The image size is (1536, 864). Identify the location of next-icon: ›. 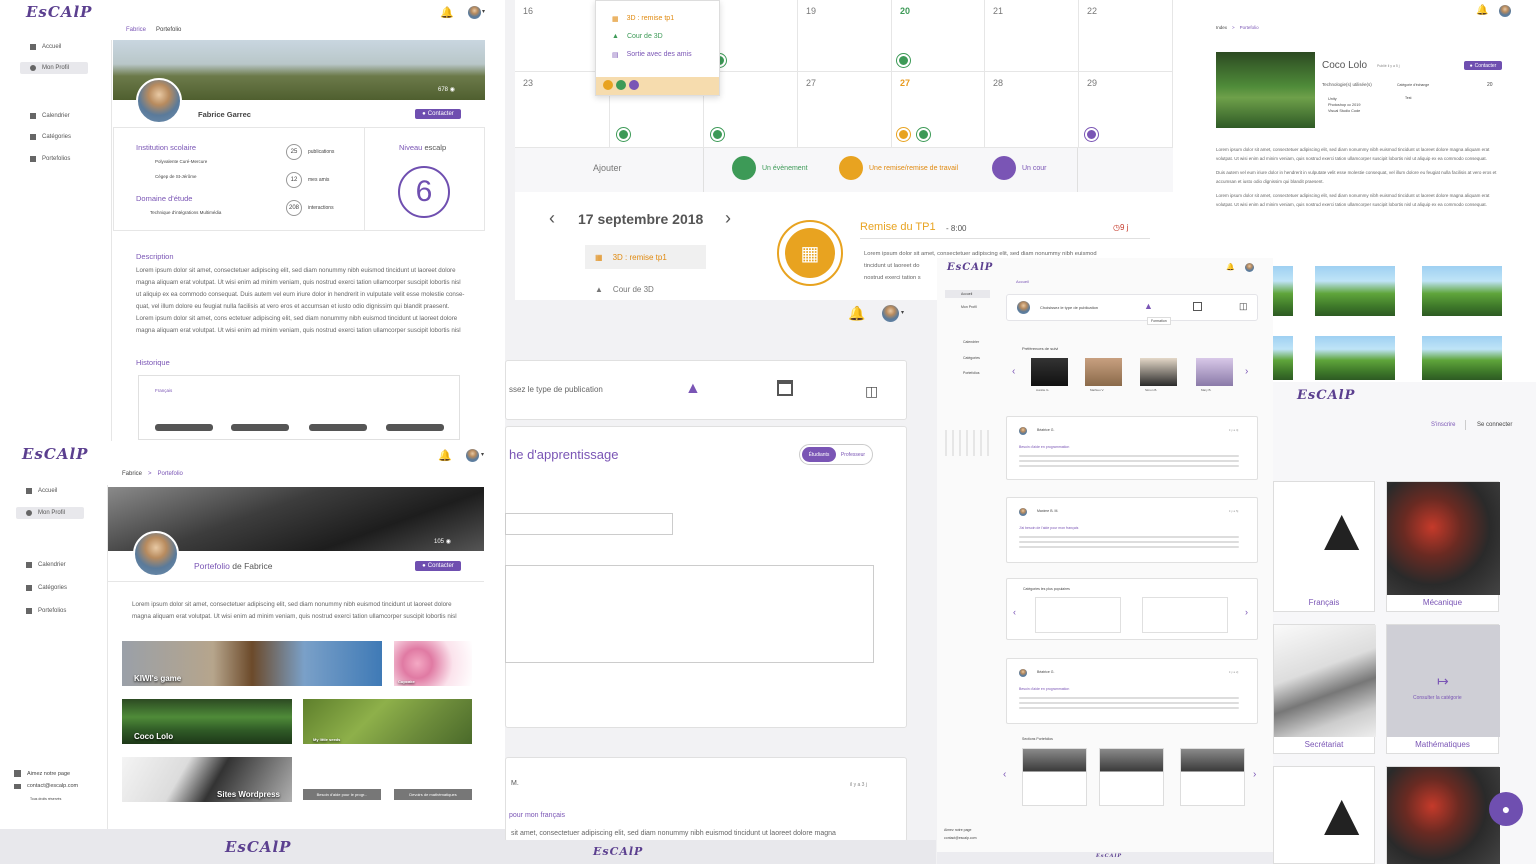
(1246, 612).